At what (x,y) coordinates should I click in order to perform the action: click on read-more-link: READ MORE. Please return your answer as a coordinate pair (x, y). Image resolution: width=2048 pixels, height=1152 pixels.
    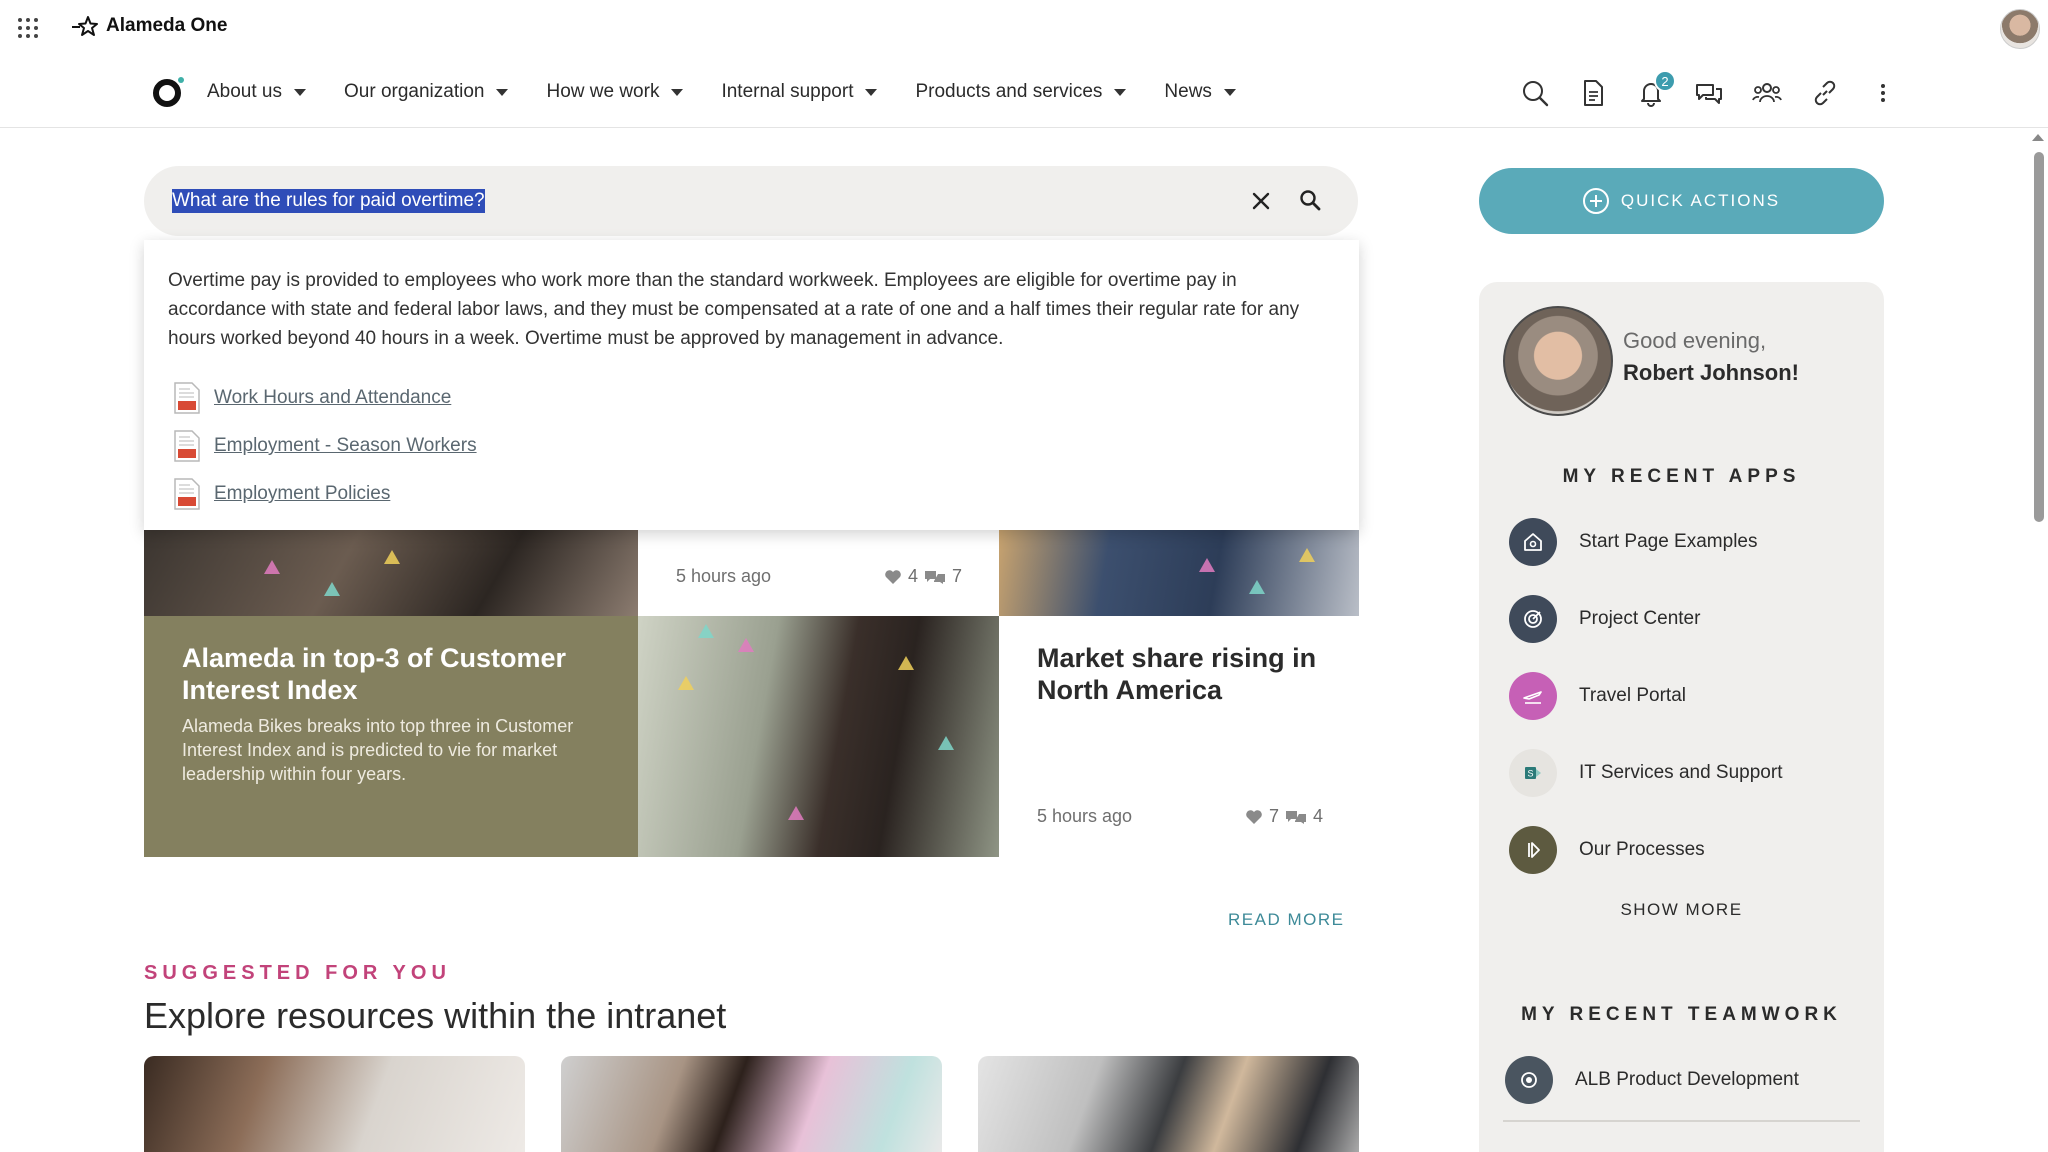
    Looking at the image, I should click on (1286, 920).